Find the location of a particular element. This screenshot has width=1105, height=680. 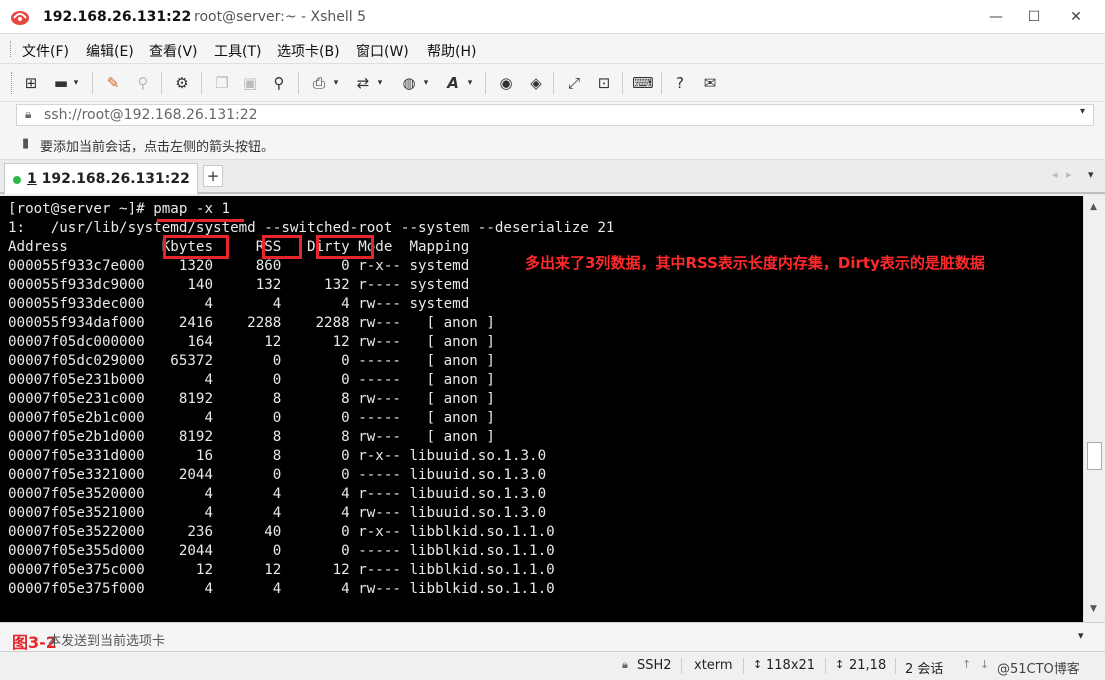

copy-icon: ❐ is located at coordinates (222, 83).